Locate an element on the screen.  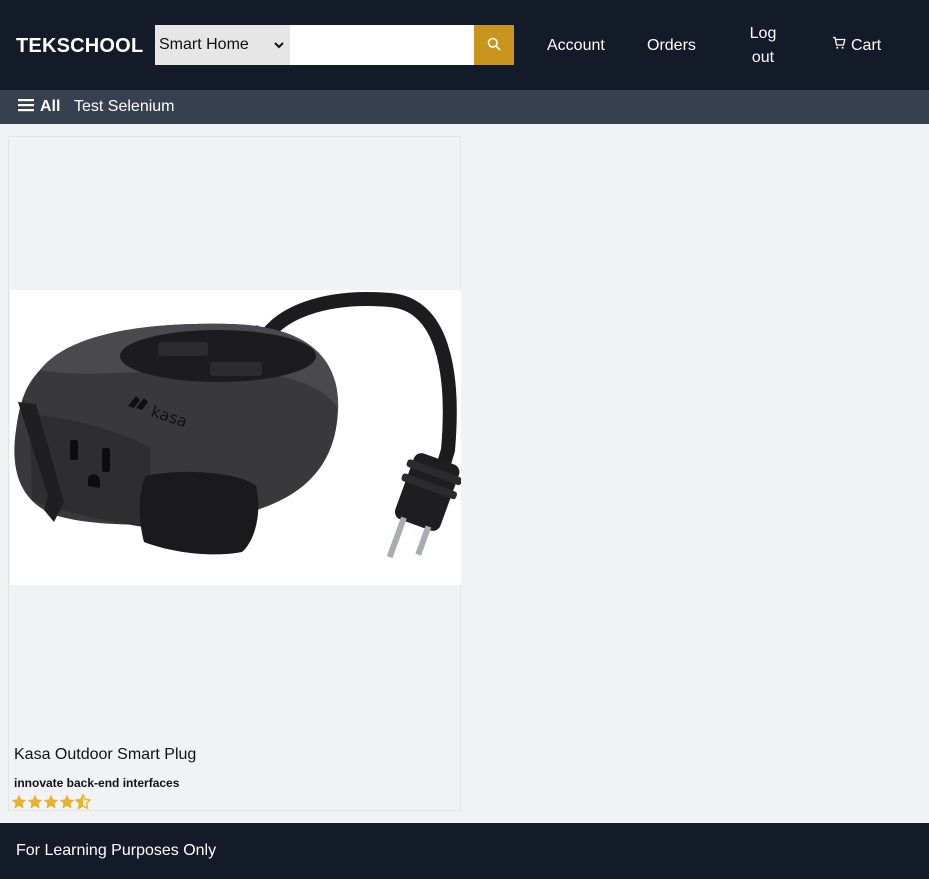
account-link: Account is located at coordinates (576, 46).